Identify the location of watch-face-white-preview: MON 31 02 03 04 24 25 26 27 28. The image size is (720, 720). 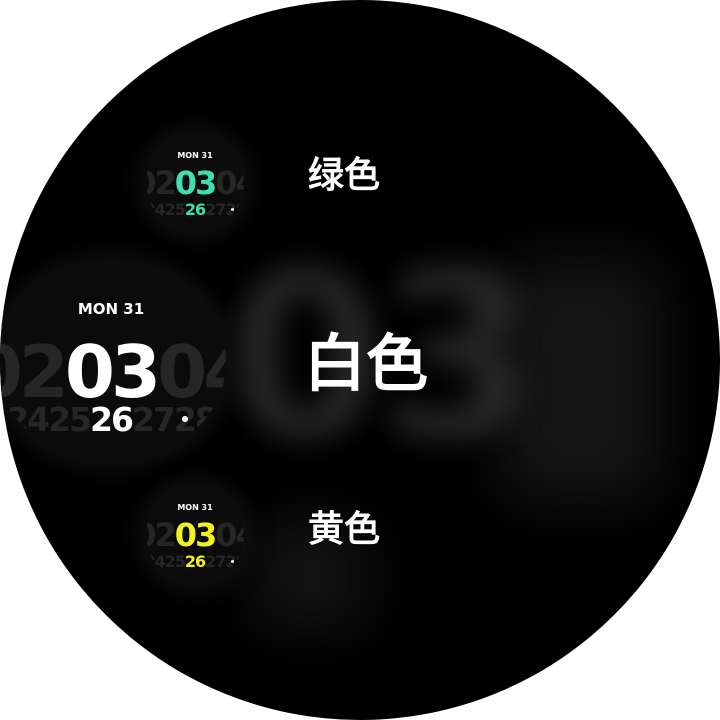
(113, 362).